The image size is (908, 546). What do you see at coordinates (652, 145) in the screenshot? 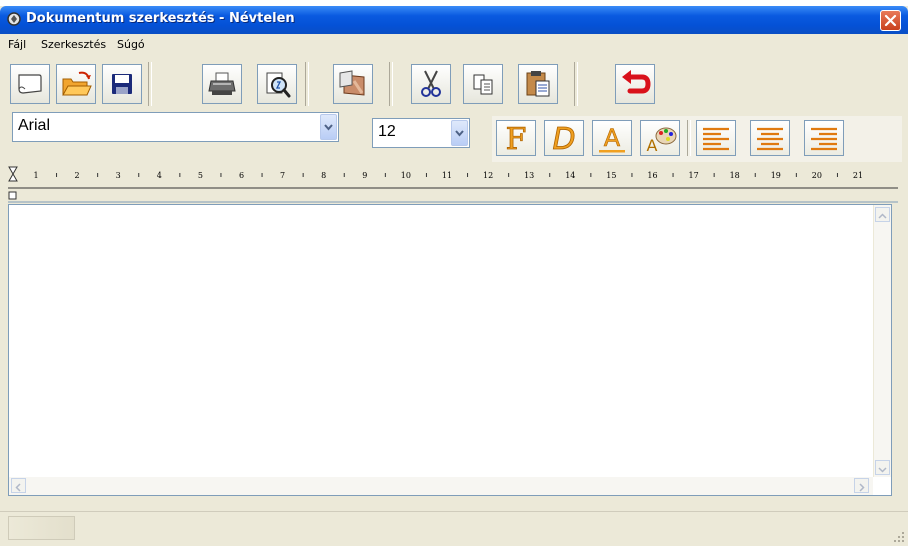
I see `svg-text: A` at bounding box center [652, 145].